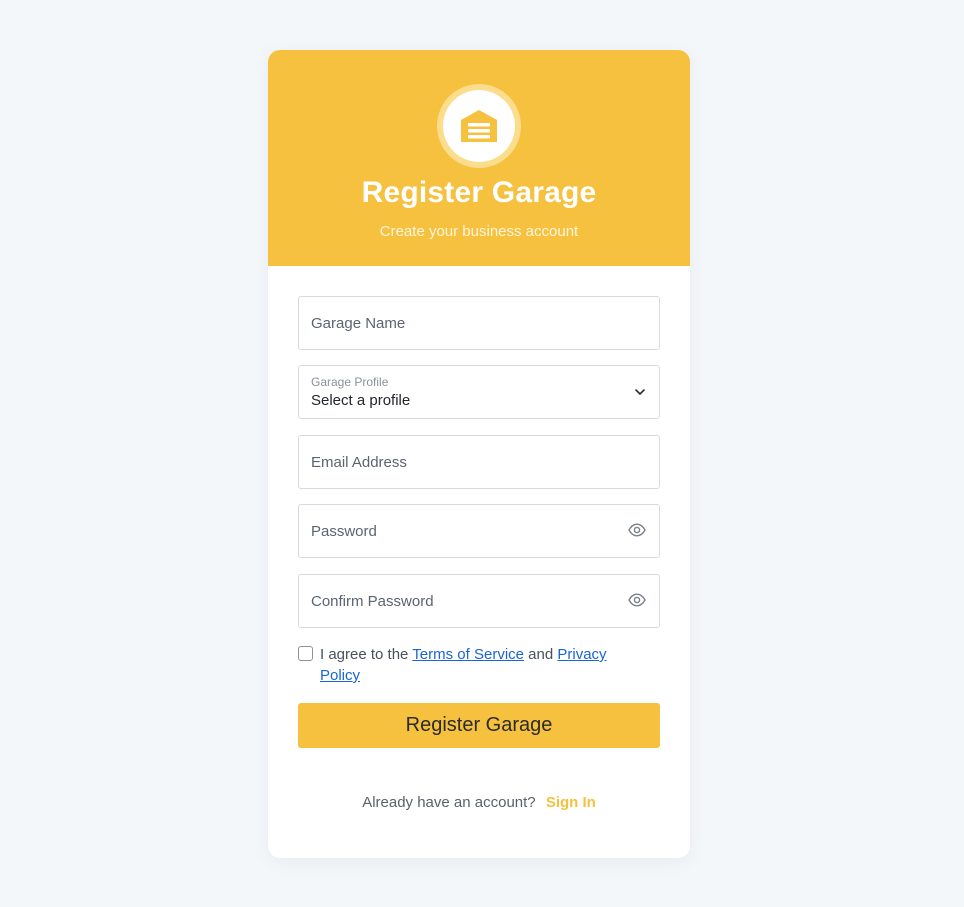  Describe the element at coordinates (479, 192) in the screenshot. I see `page-title: Register Garage` at that location.